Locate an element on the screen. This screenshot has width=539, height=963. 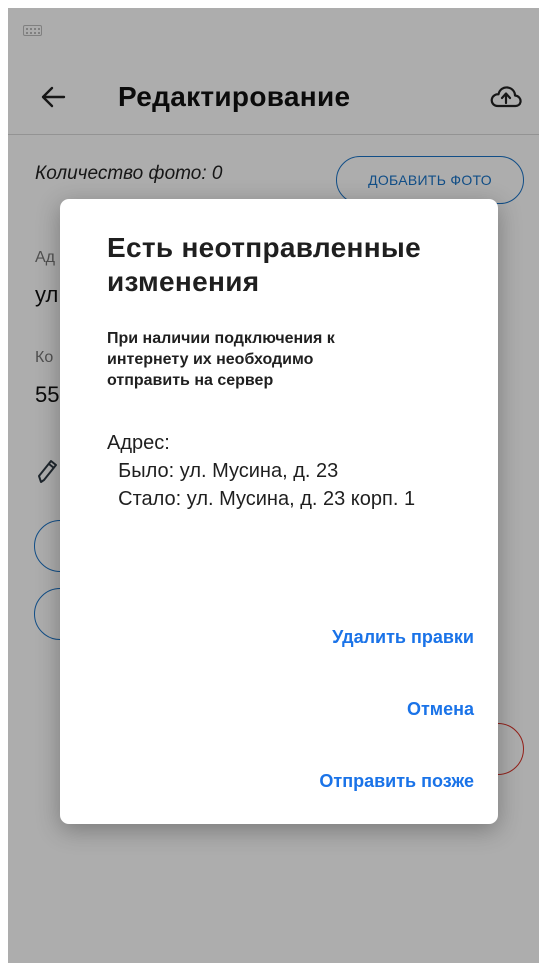
delete-edits-button: Удалить правки is located at coordinates (403, 637).